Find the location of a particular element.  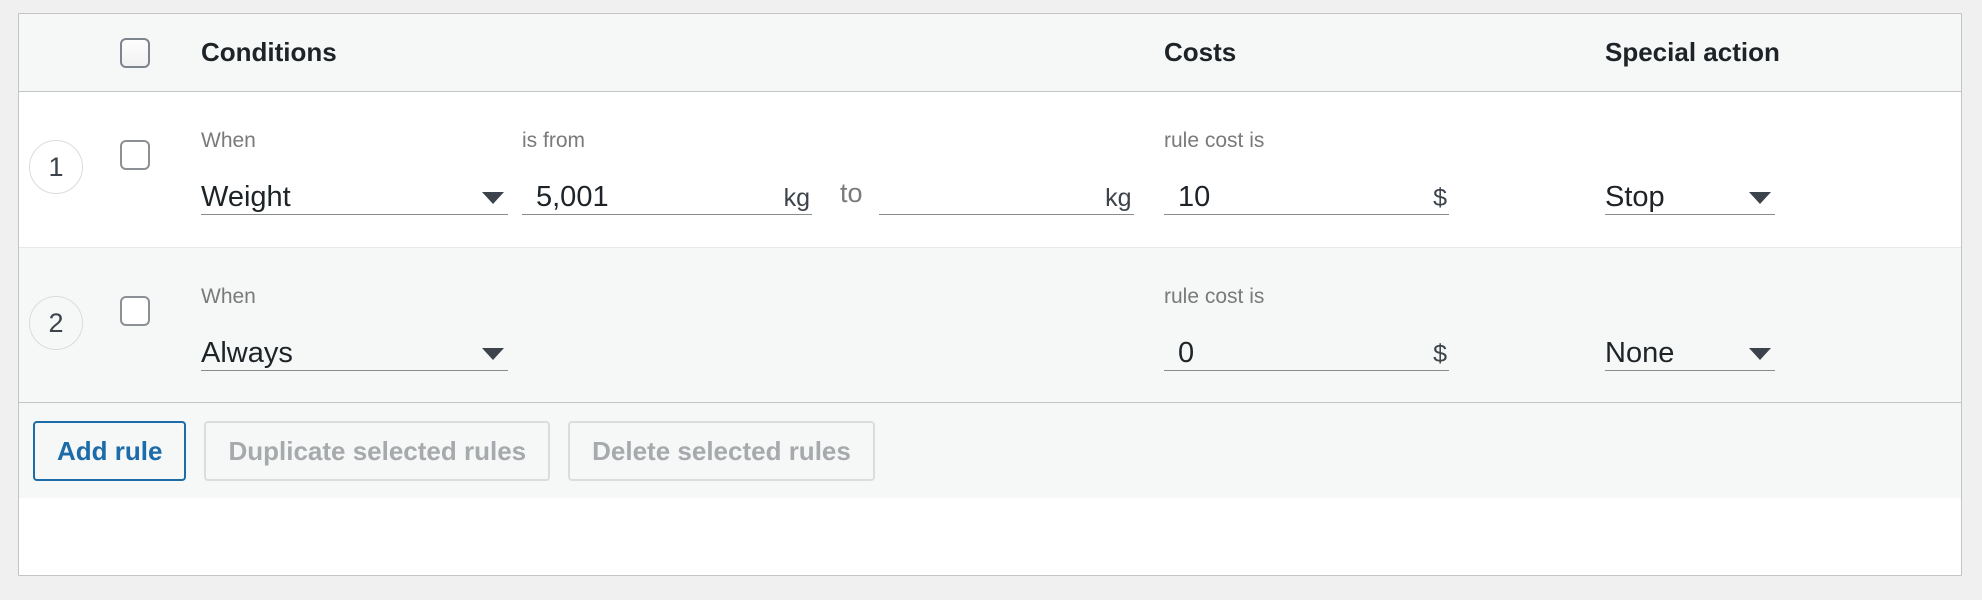

from-input: 5,001 kg is located at coordinates (667, 193).